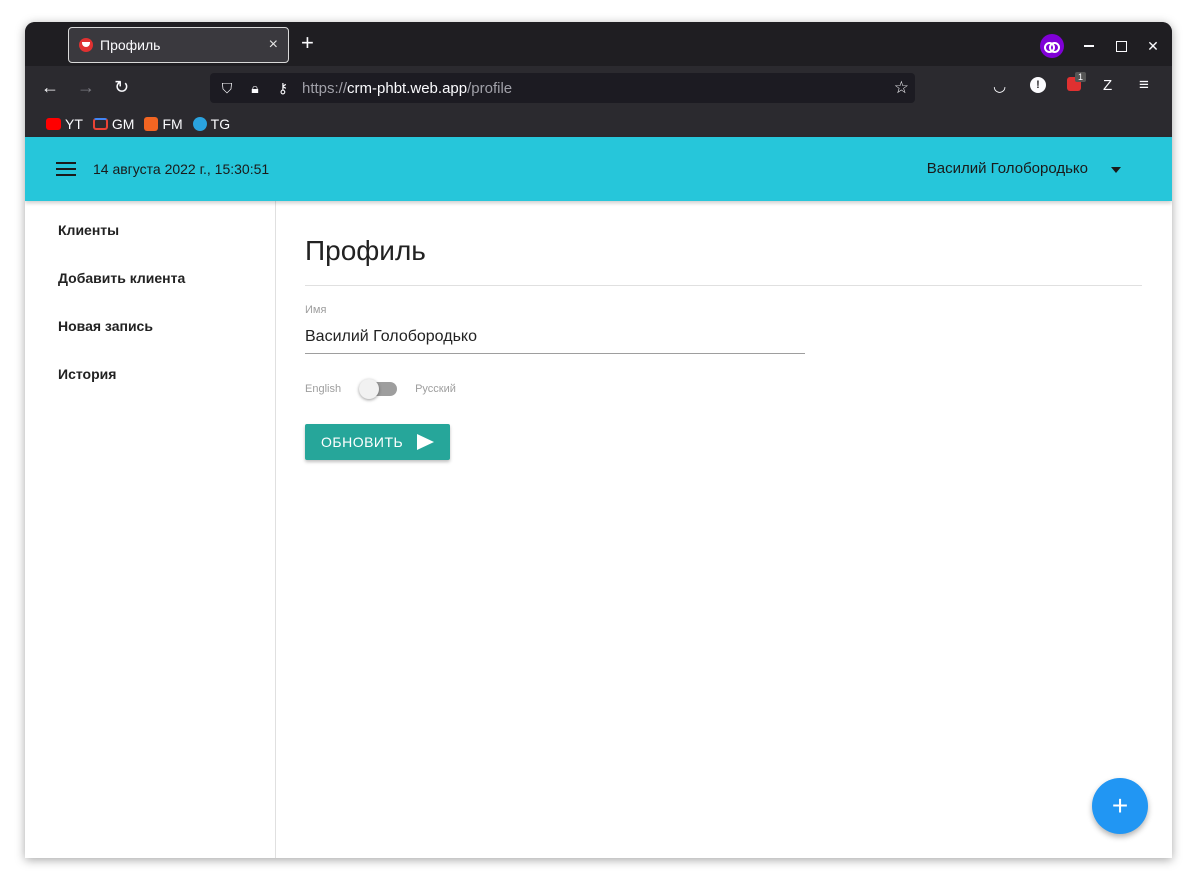 The width and height of the screenshot is (1197, 886). I want to click on tab-close-icon: ×, so click(273, 45).